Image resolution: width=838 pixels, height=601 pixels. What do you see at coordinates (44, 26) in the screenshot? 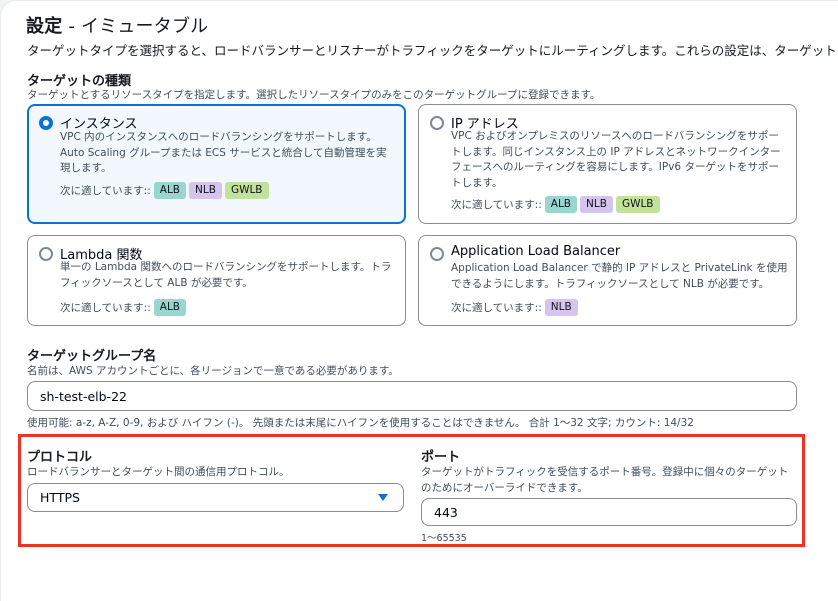
I see `section-title-main: 設定` at bounding box center [44, 26].